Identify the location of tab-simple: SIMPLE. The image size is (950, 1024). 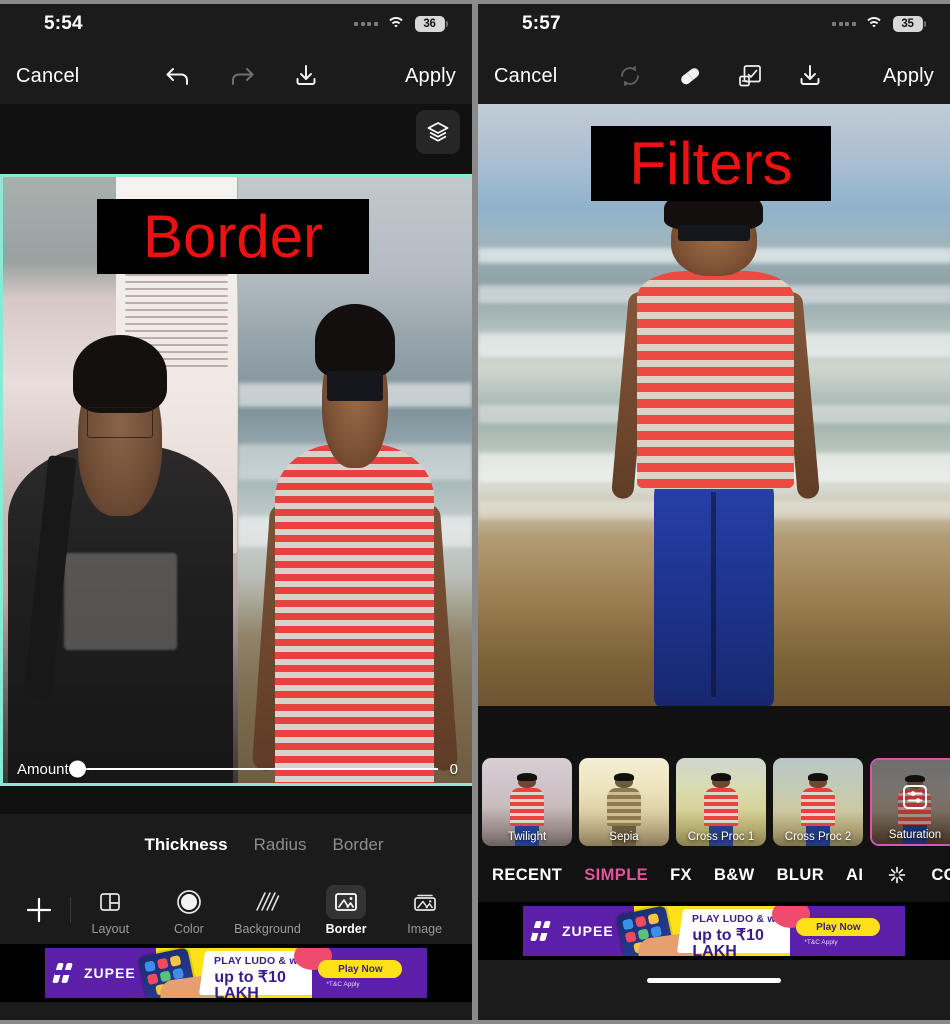
(616, 875).